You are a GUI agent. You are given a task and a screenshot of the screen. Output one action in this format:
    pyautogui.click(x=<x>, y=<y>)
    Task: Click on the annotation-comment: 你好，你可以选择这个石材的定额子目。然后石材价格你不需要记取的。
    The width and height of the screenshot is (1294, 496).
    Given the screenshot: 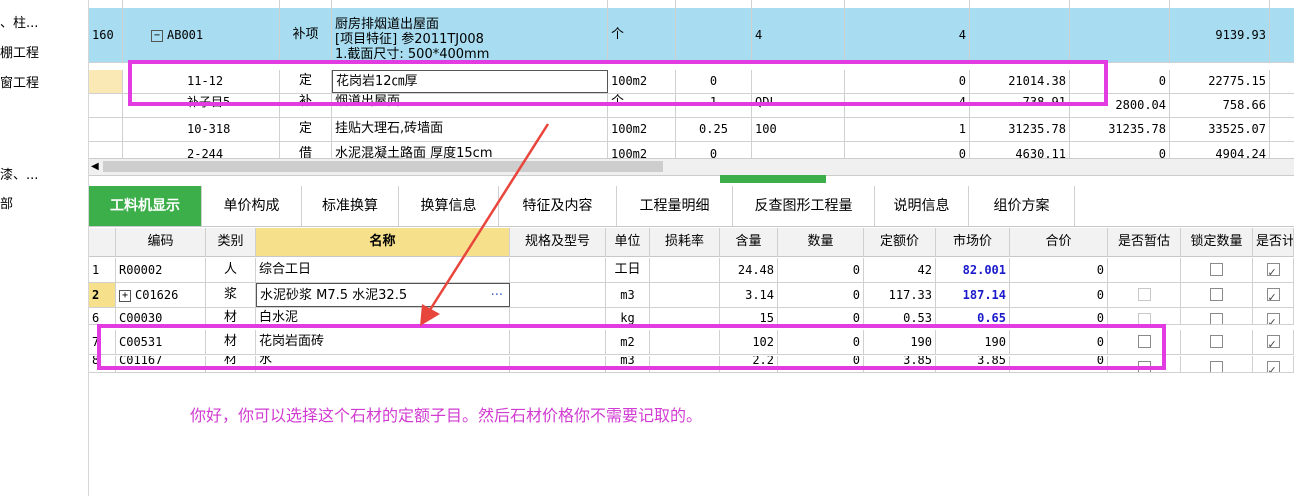 What is the action you would take?
    pyautogui.click(x=446, y=415)
    